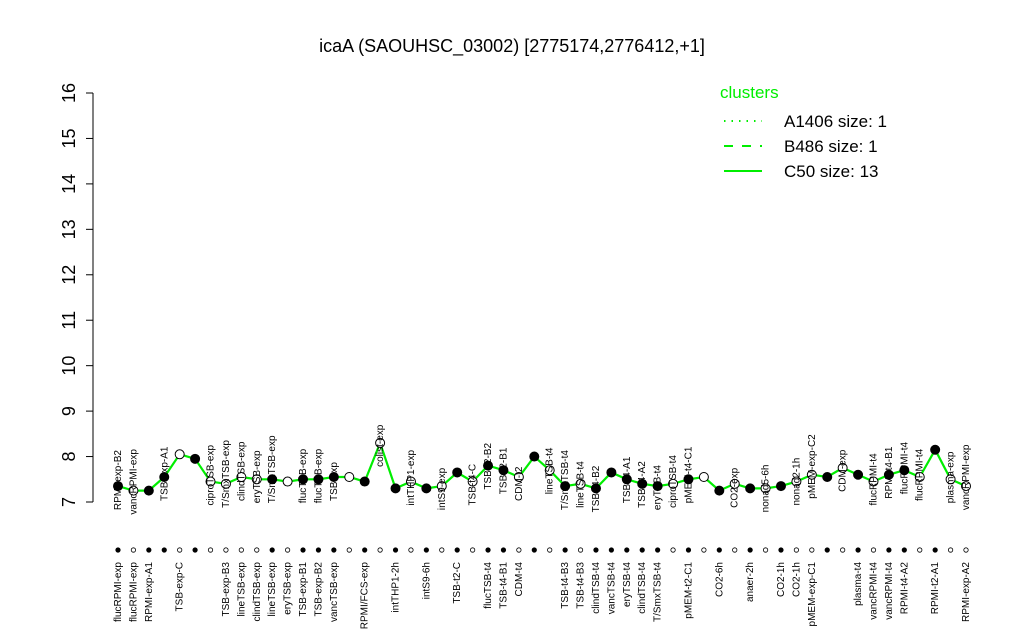  Describe the element at coordinates (69, 411) in the screenshot. I see `y-tick-label: 9` at that location.